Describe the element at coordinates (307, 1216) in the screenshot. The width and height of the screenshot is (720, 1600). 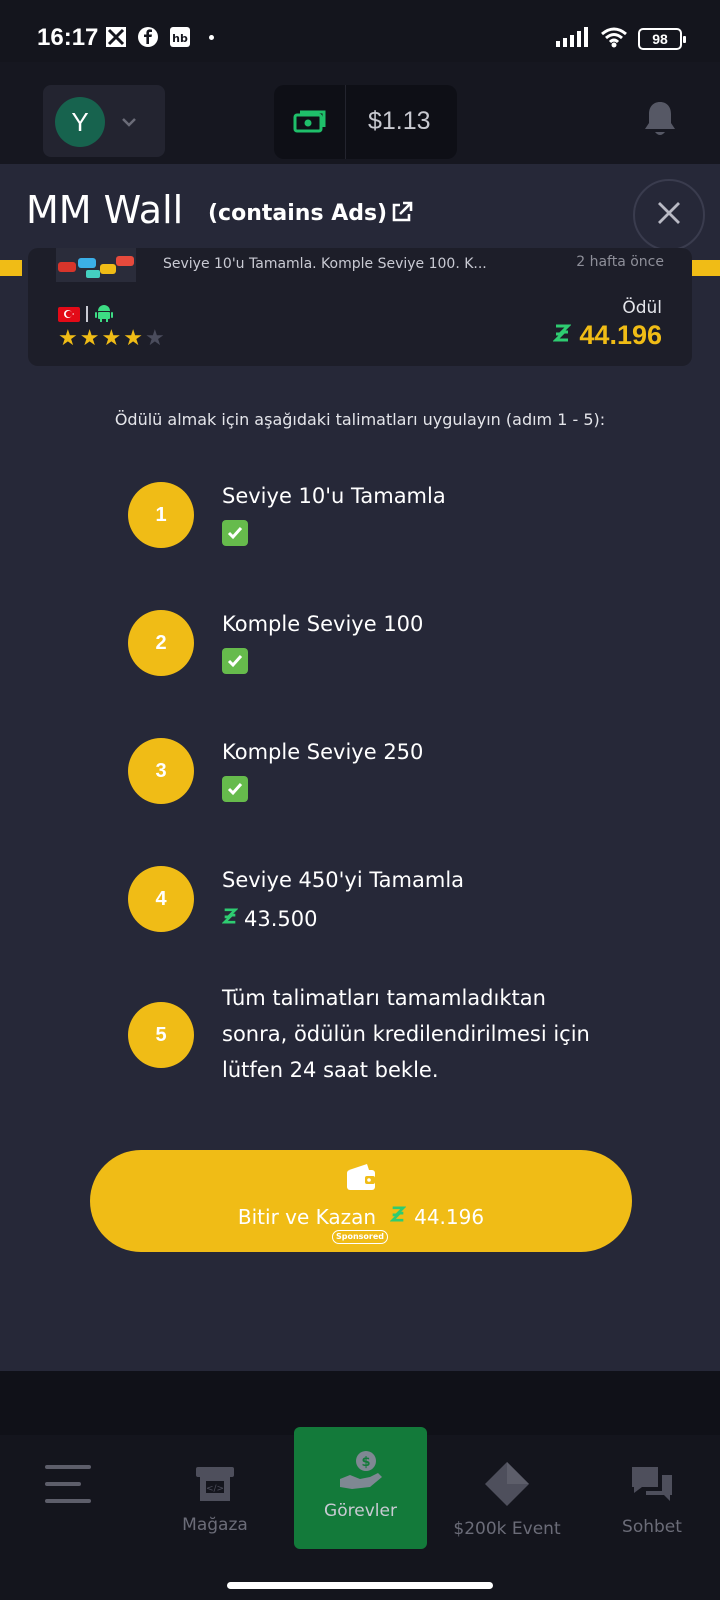
I see `cta-label: Bitir ve Kazan` at that location.